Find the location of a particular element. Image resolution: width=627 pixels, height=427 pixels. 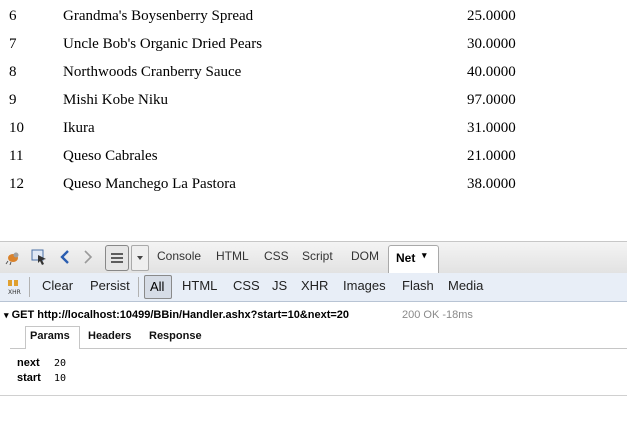

product-id: 9 is located at coordinates (13, 100).